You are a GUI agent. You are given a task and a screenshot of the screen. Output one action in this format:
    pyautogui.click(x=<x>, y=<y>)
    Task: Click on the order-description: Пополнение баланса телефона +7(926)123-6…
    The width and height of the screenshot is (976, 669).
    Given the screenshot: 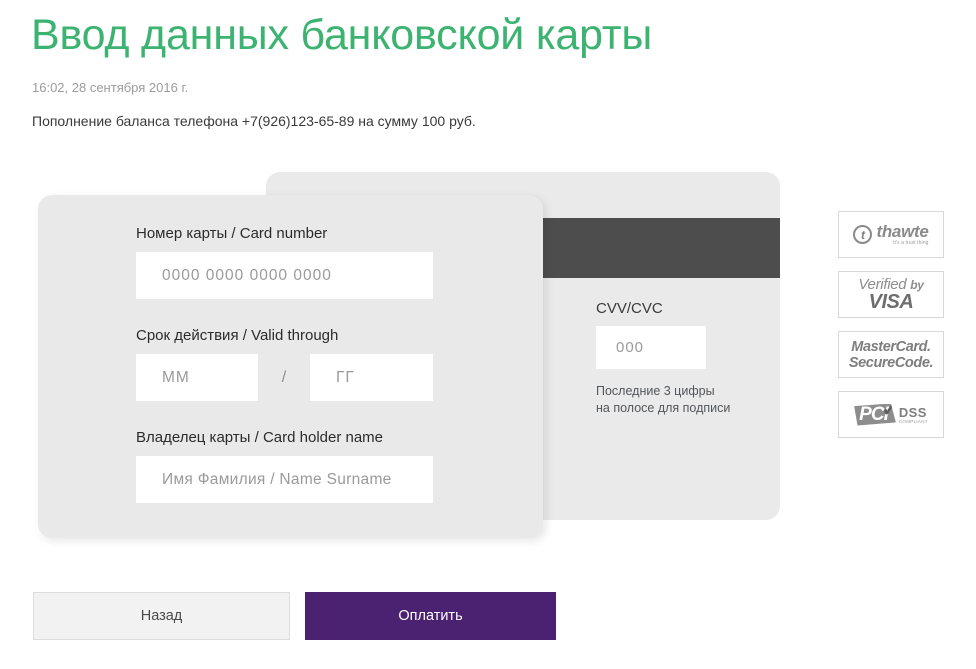 What is the action you would take?
    pyautogui.click(x=254, y=121)
    